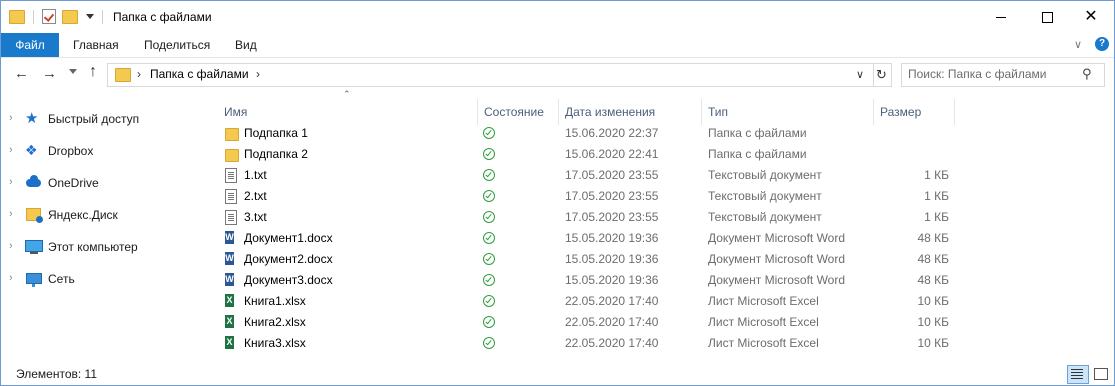 The height and width of the screenshot is (386, 1115). Describe the element at coordinates (1087, 74) in the screenshot. I see `search-icon: ⚲` at that location.